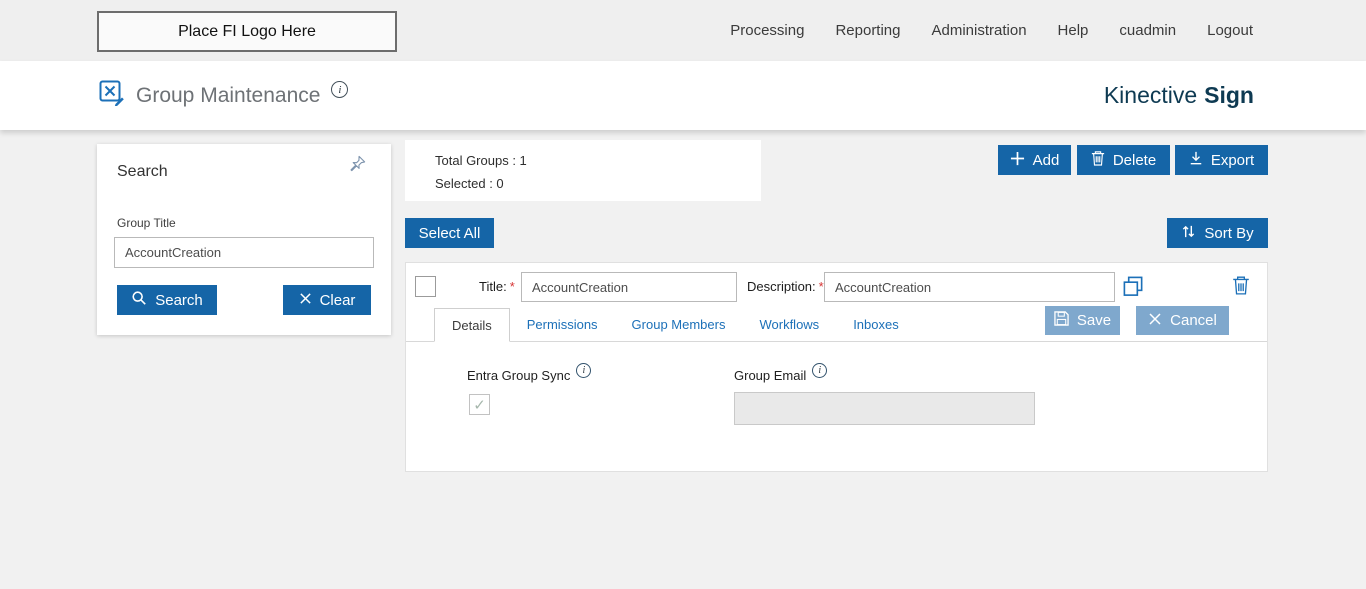 The height and width of the screenshot is (589, 1366). I want to click on export-button: Export, so click(1221, 160).